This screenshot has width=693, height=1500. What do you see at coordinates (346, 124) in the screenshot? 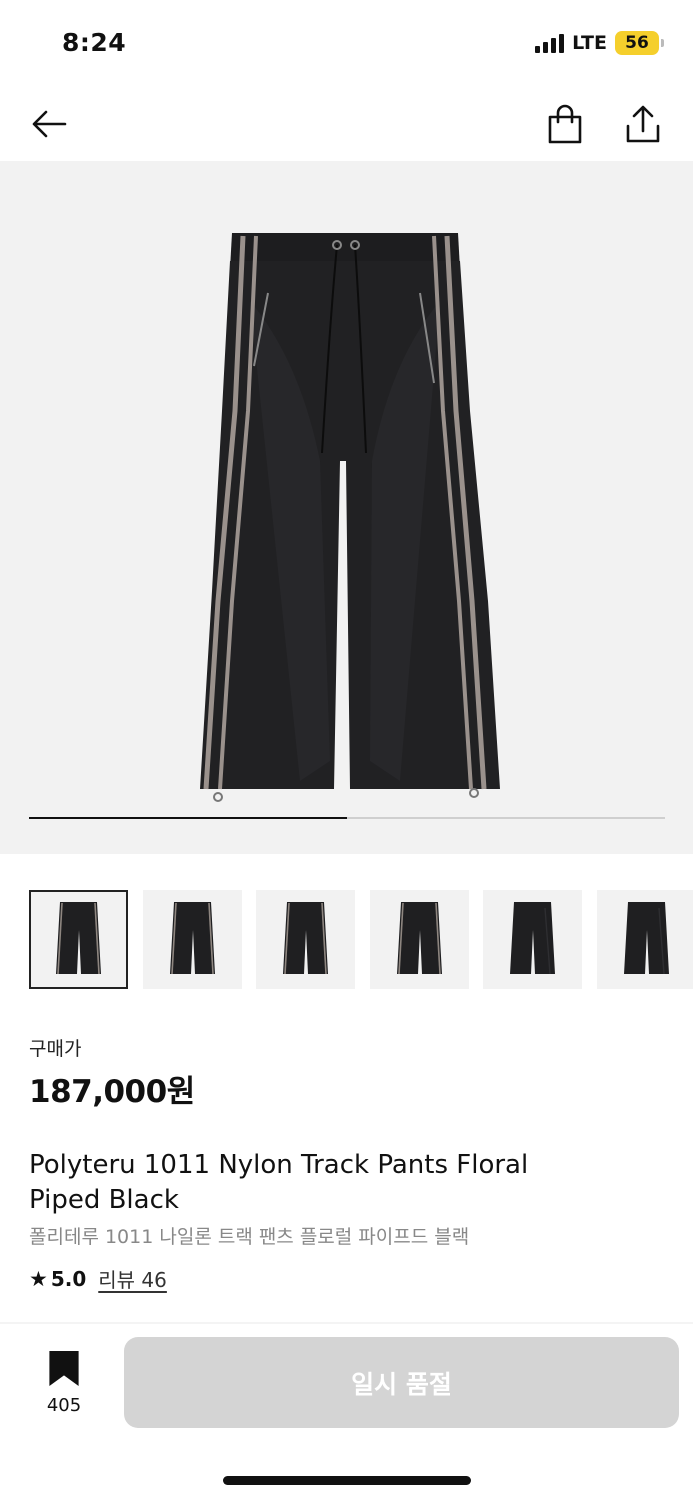
I see `nav-bar` at bounding box center [346, 124].